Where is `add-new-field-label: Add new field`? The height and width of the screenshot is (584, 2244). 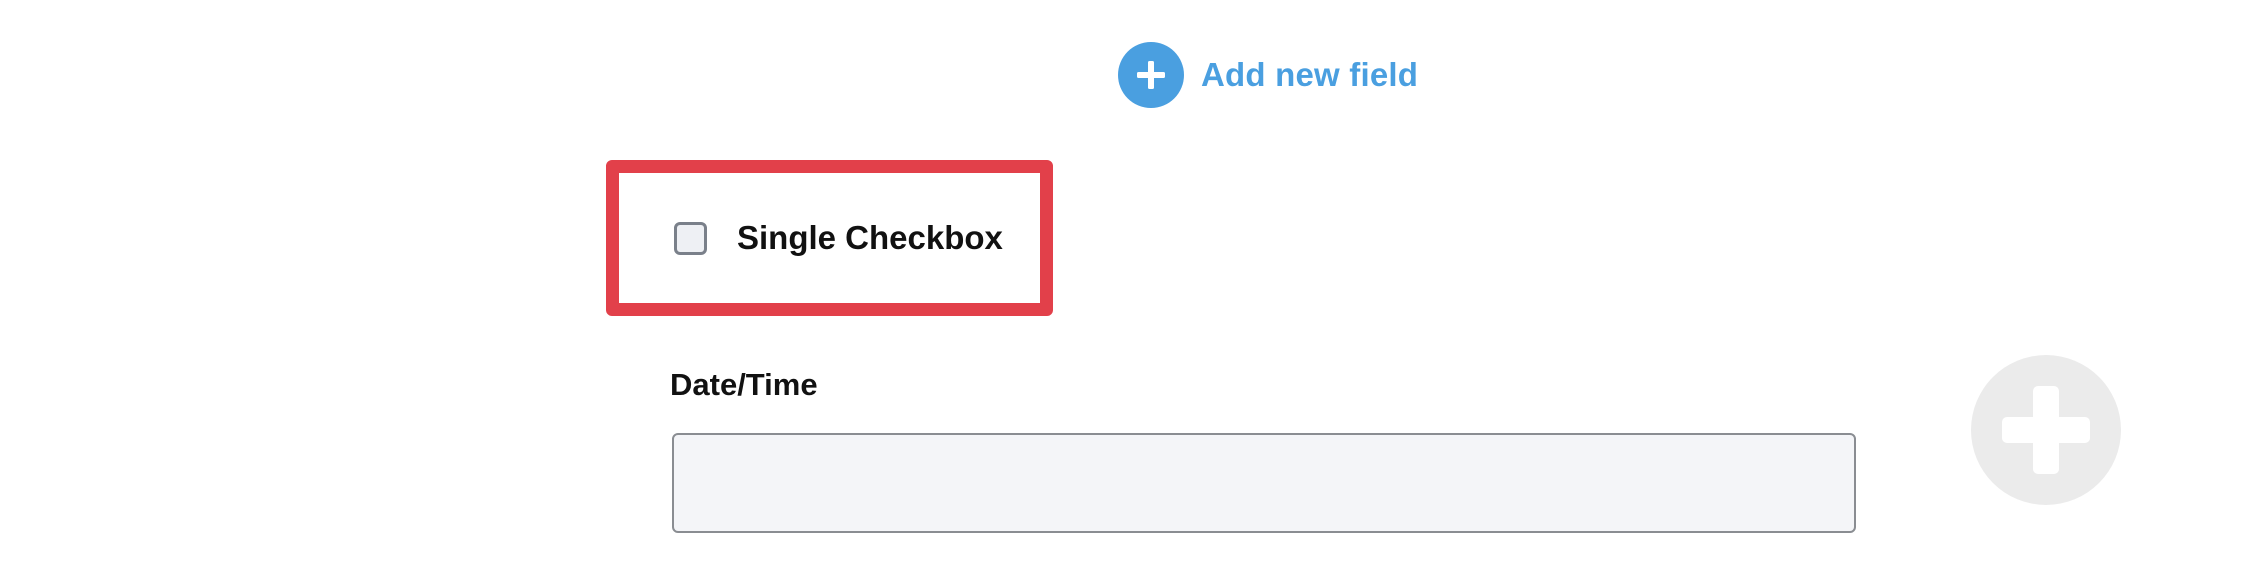 add-new-field-label: Add new field is located at coordinates (1310, 74).